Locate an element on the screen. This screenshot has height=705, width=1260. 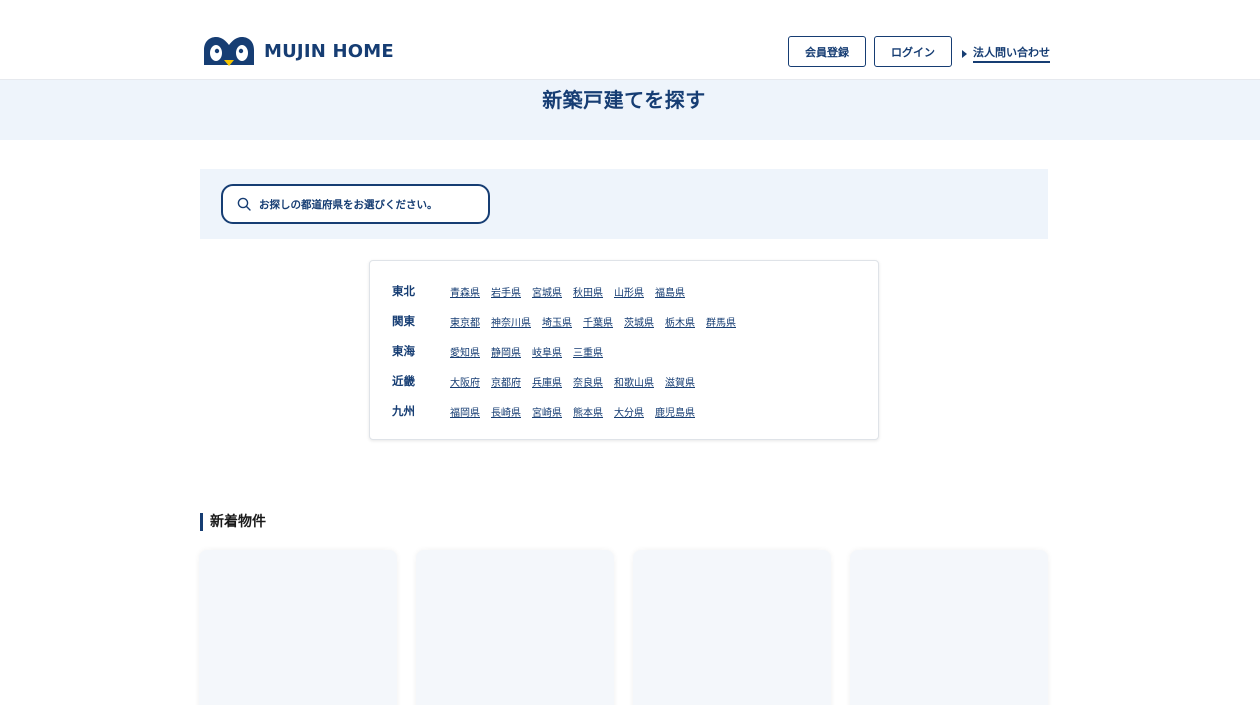
region-row-kanto: 関東 東京都 神奈川県 埼玉県 千葉県 茨城県 栃木県 群馬県 is located at coordinates (569, 321).